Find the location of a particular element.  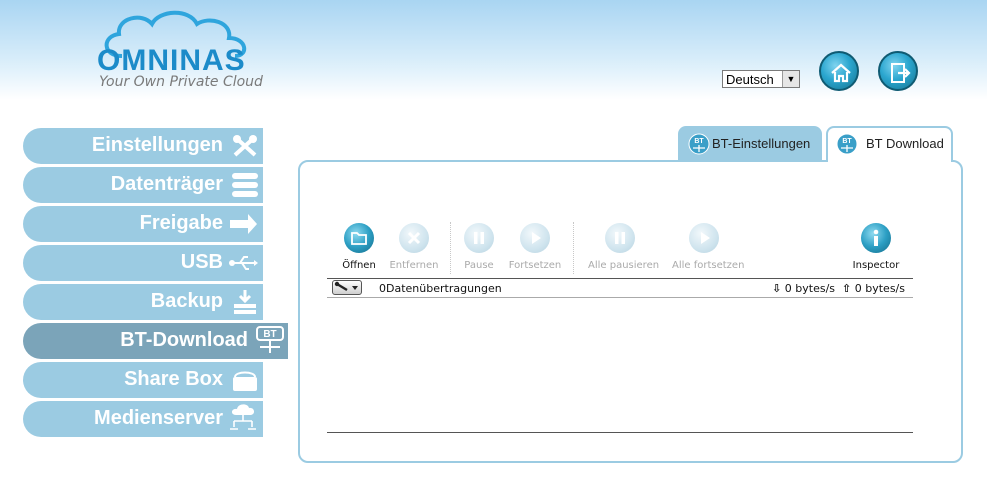

sidebar-item-label: USB is located at coordinates (201, 262).